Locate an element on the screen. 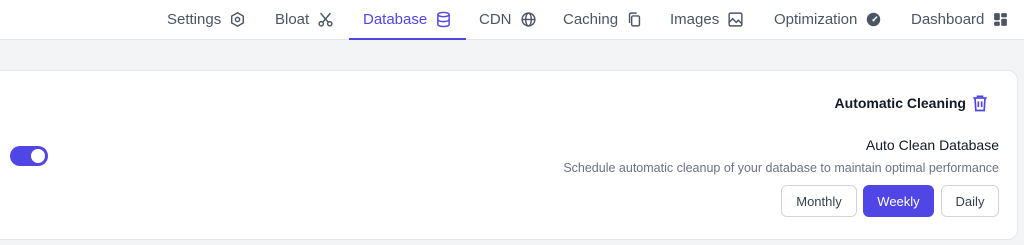 This screenshot has height=245, width=1024. tab-label: Bloat is located at coordinates (292, 19).